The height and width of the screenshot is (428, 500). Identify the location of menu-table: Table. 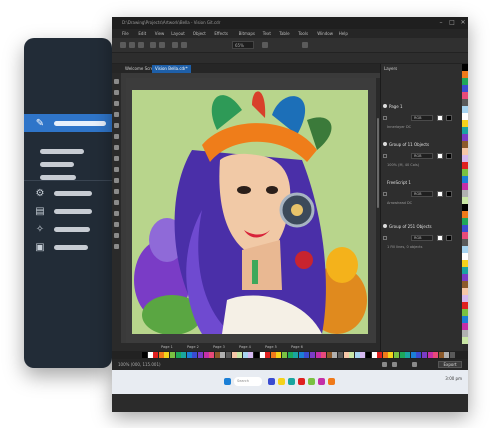
(284, 33).